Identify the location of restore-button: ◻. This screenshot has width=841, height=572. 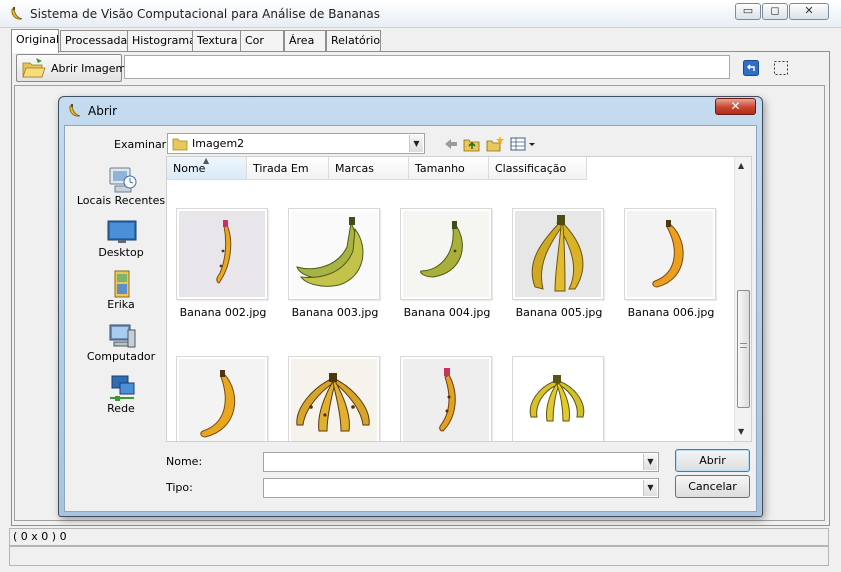
(775, 11).